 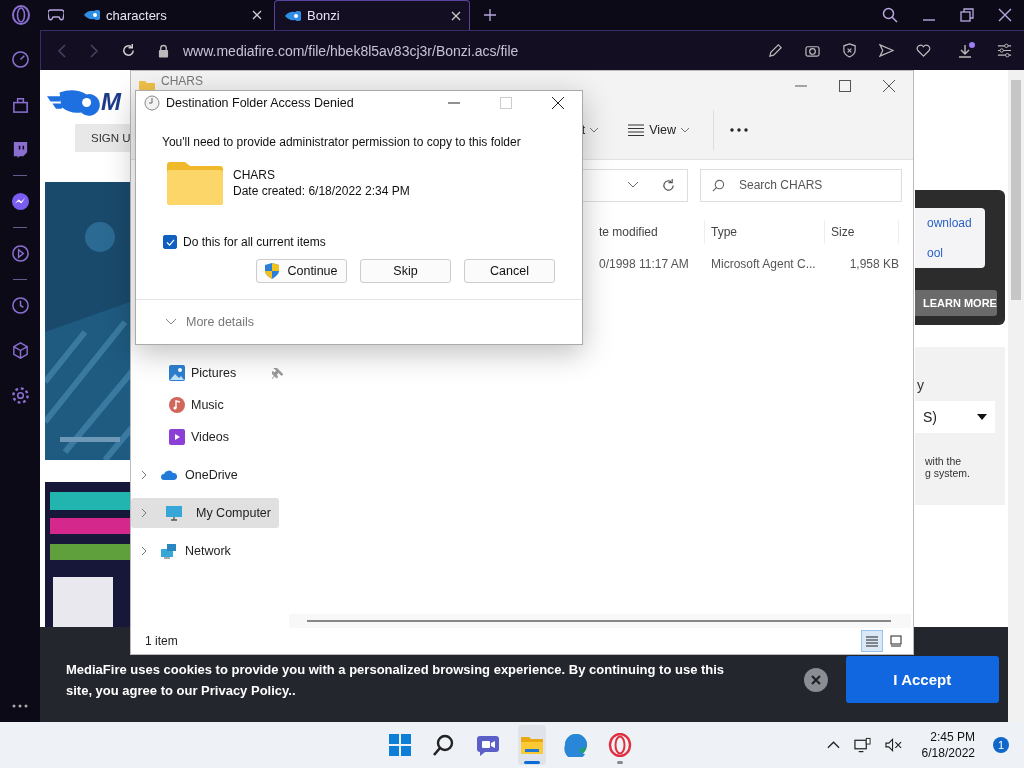 What do you see at coordinates (775, 50) in the screenshot?
I see `edit-icon` at bounding box center [775, 50].